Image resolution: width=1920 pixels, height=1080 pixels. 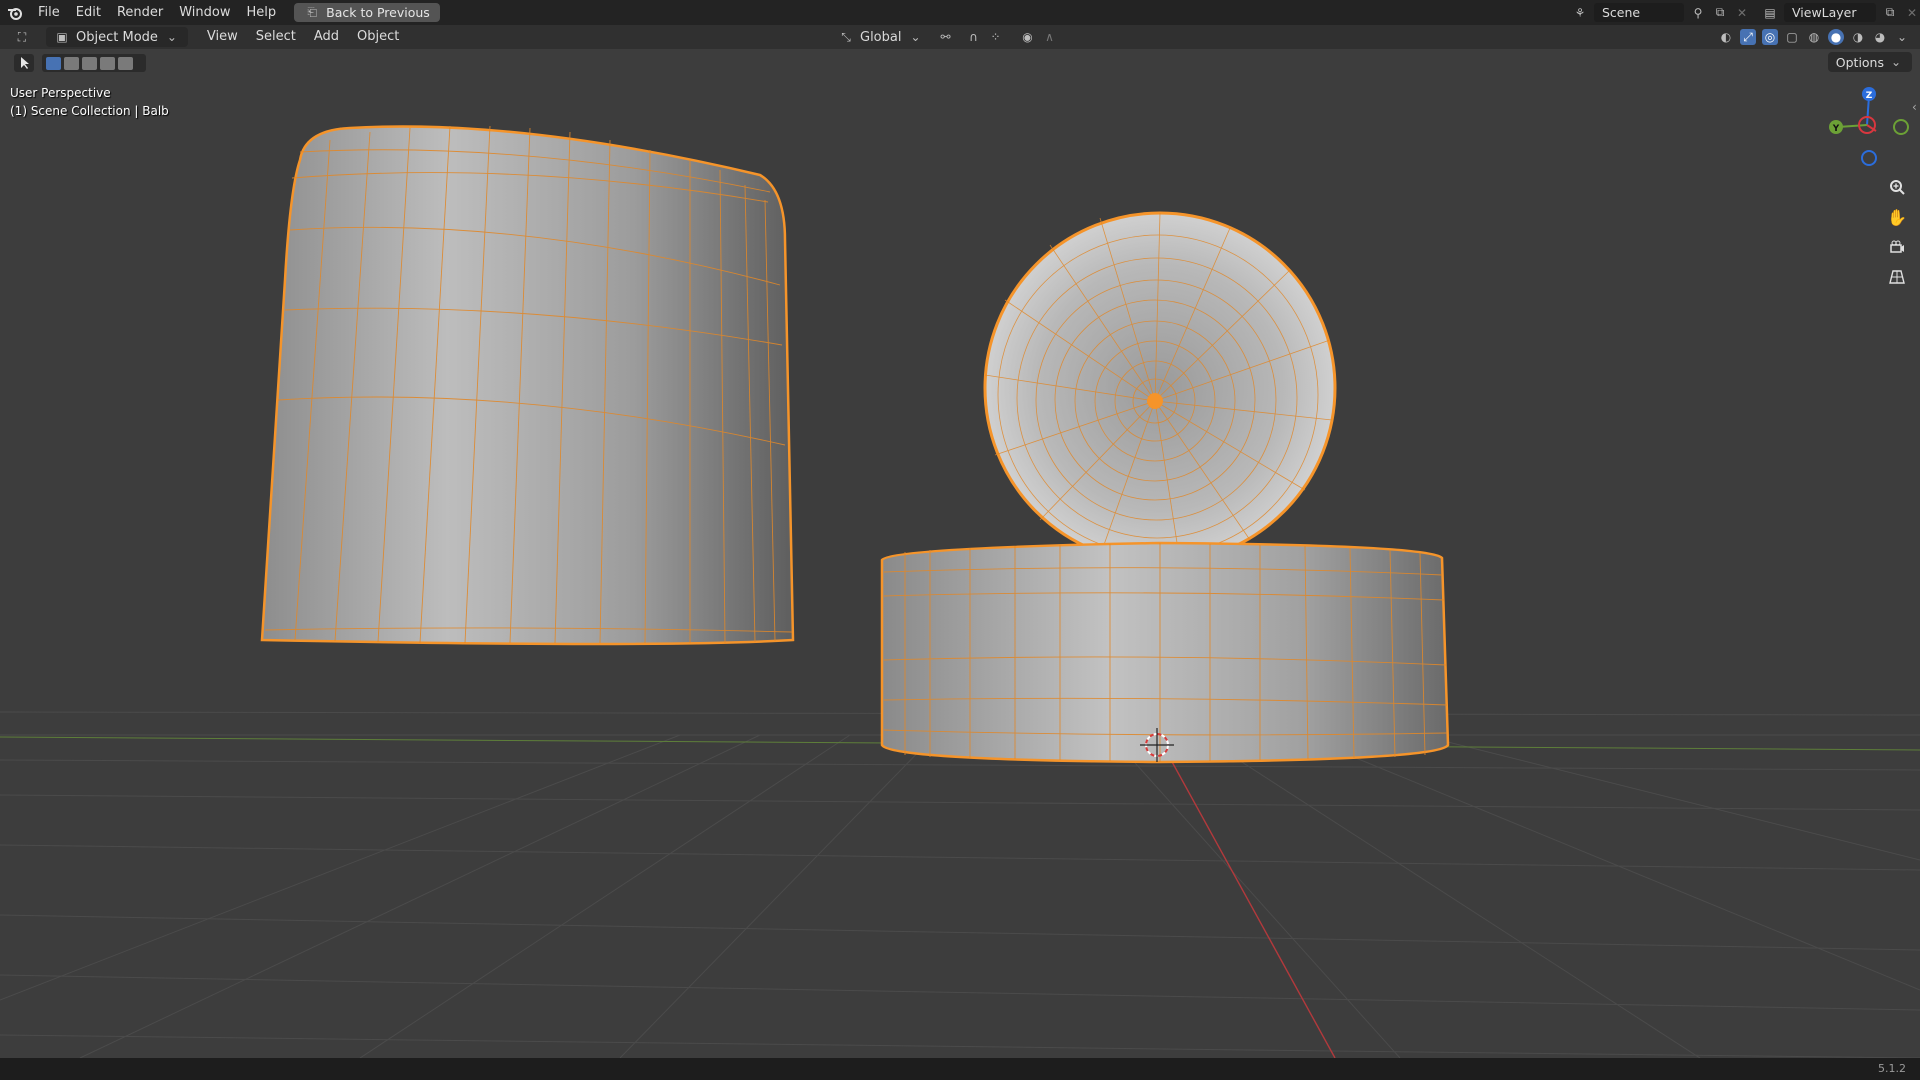 I want to click on material-shading-icon: ◑, so click(x=1858, y=37).